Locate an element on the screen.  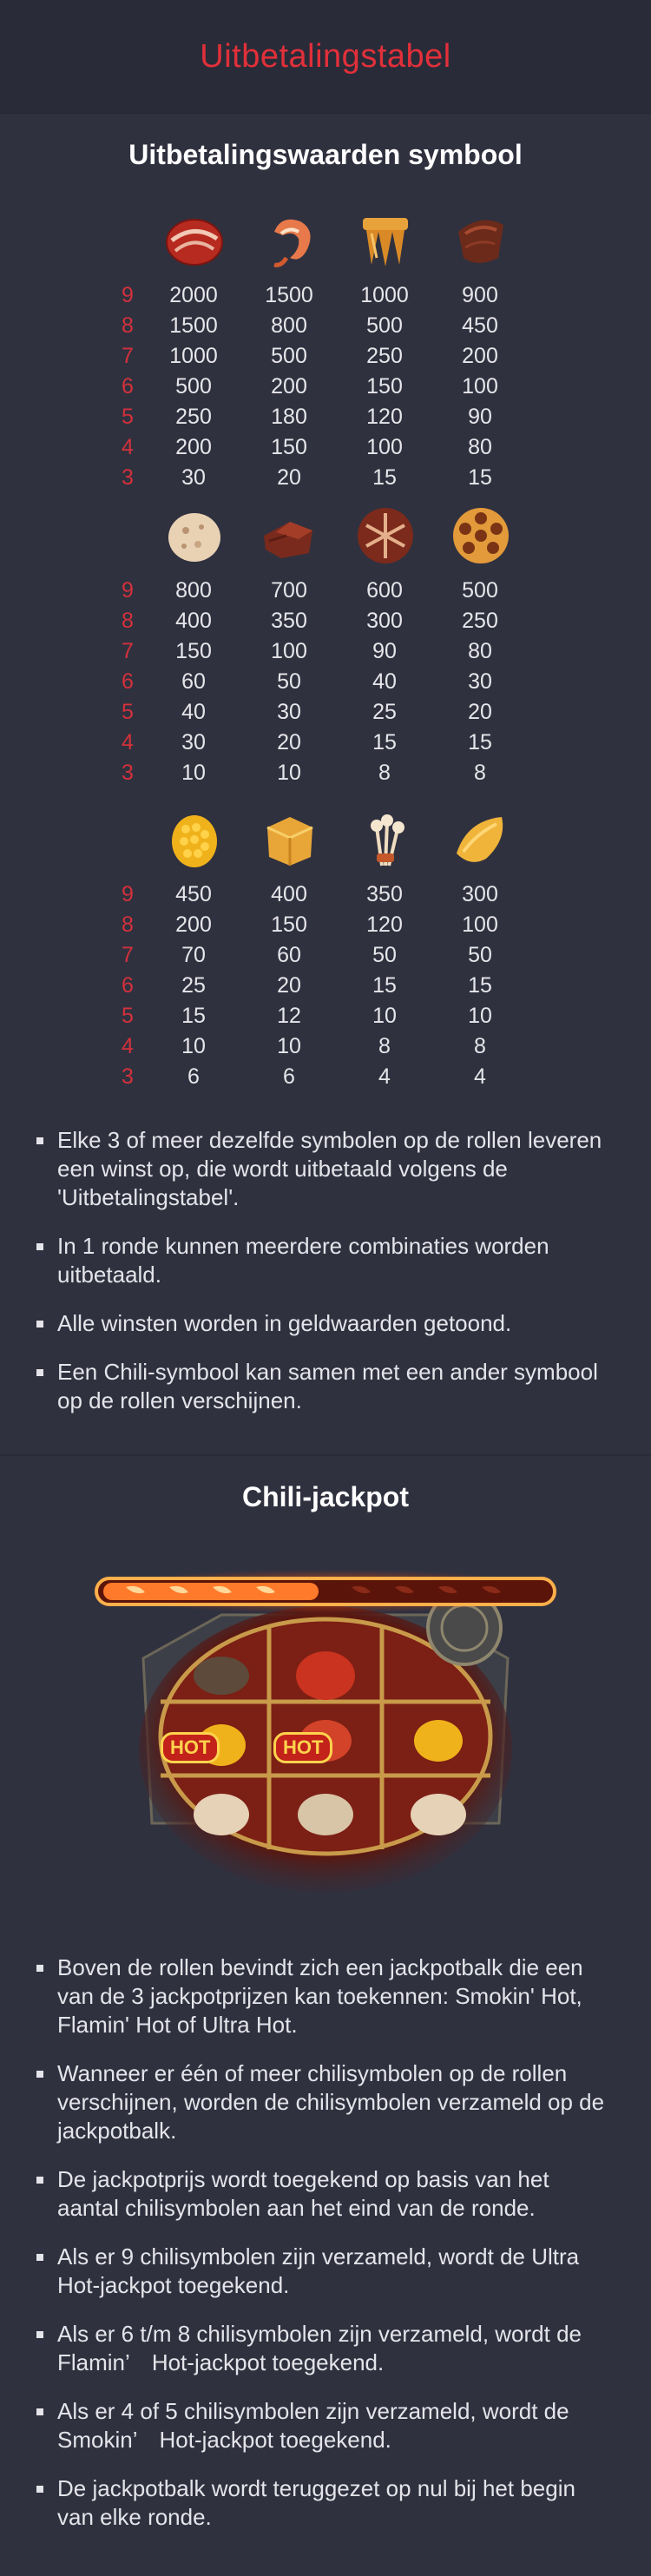
mushroom-icon is located at coordinates (385, 536).